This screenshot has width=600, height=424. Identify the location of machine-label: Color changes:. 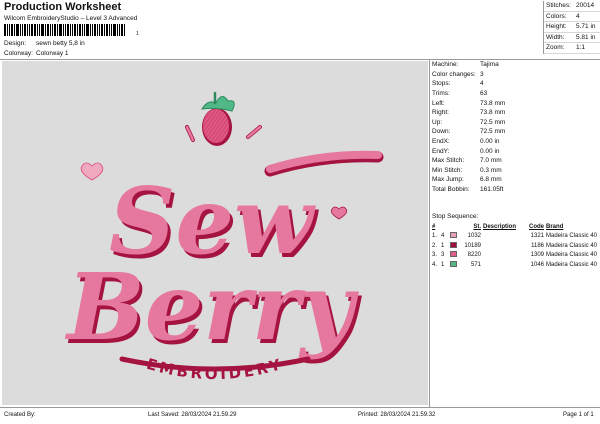
(454, 74).